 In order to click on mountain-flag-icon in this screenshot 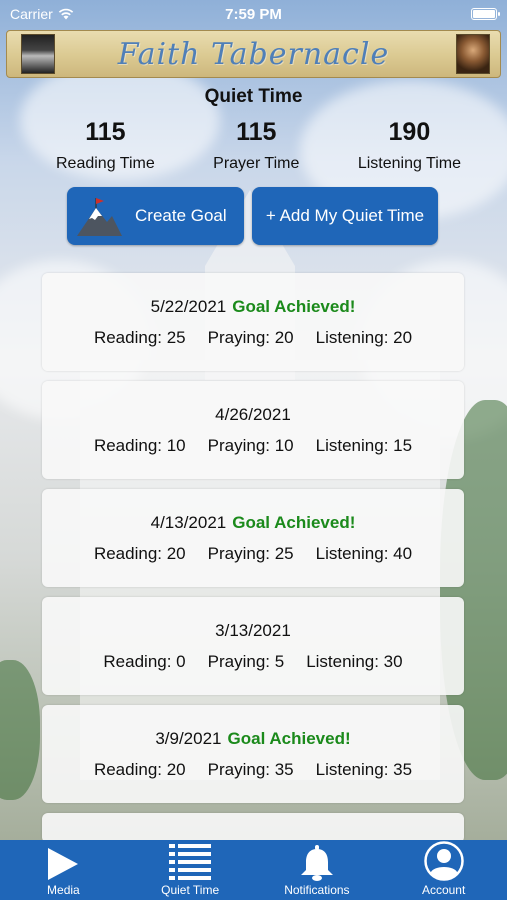, I will do `click(99, 217)`.